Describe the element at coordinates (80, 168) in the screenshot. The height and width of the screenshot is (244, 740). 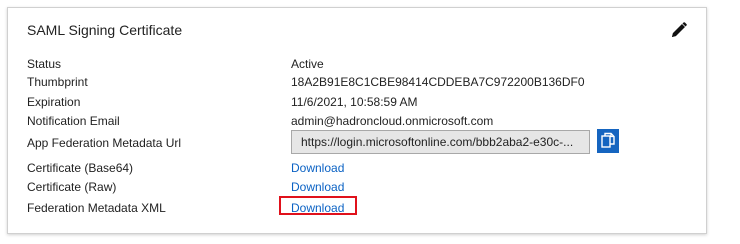
I see `cert-base64-label: Certificate (Base64)` at that location.